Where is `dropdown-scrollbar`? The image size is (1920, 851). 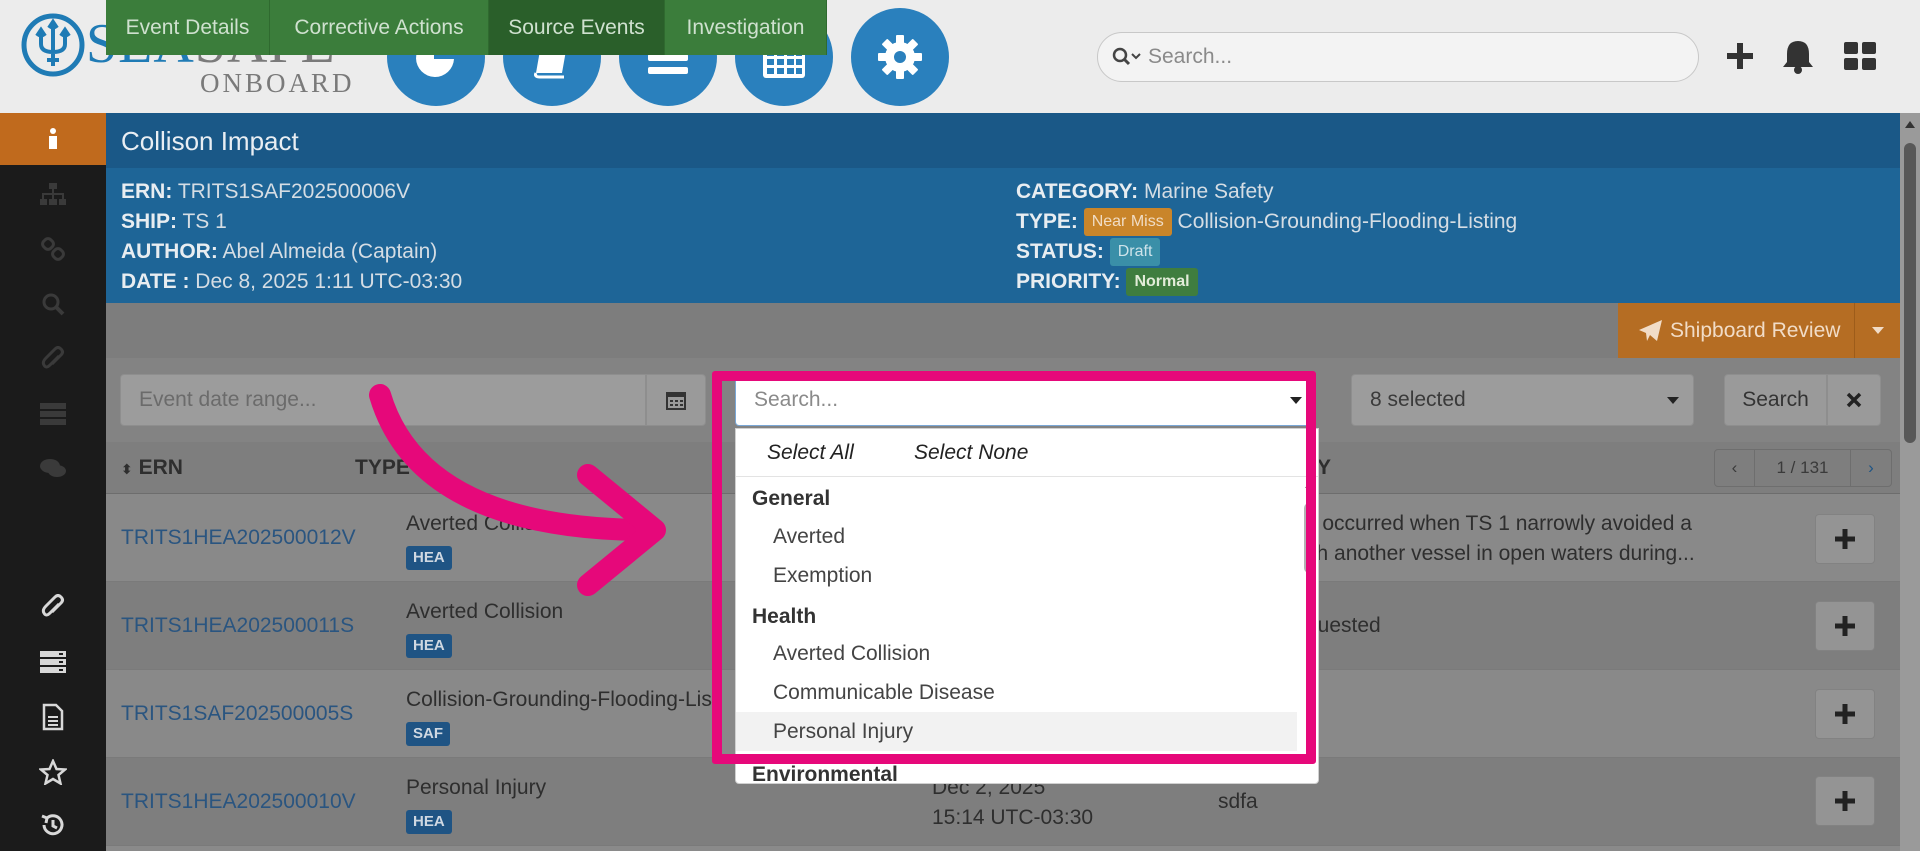 dropdown-scrollbar is located at coordinates (1309, 601).